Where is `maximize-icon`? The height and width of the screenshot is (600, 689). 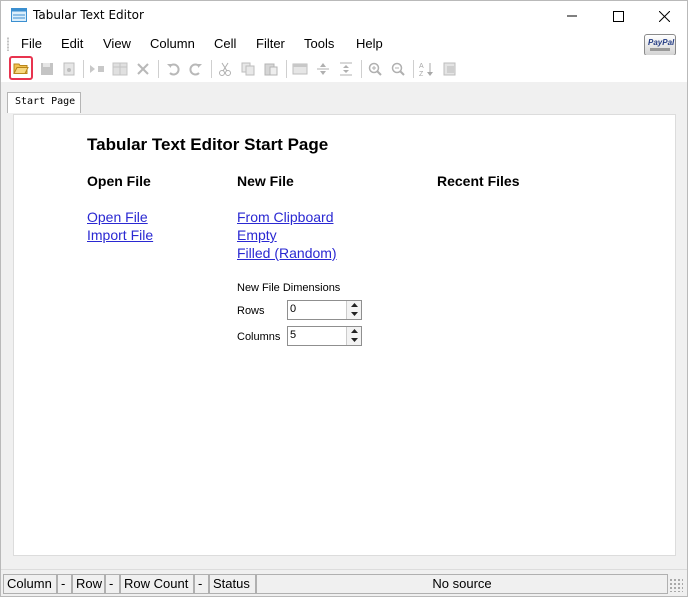 maximize-icon is located at coordinates (618, 16).